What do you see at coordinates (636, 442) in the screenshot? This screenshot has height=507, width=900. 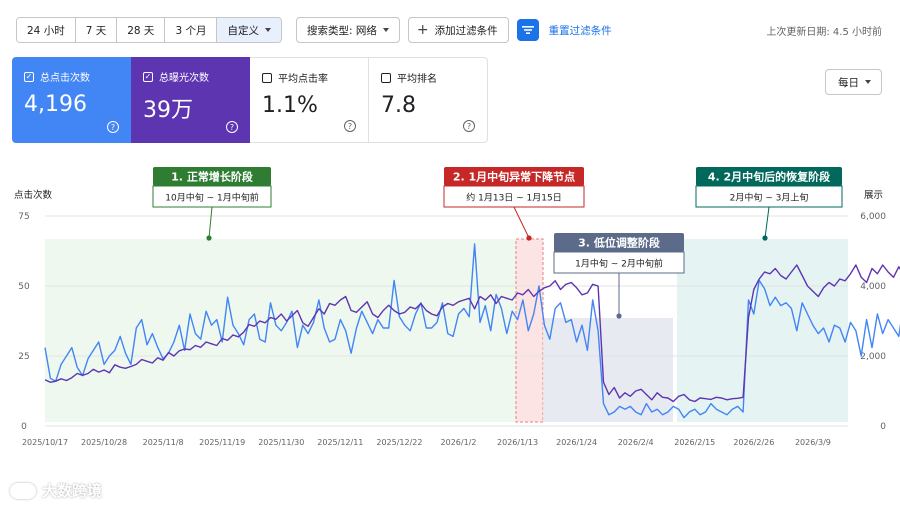 I see `x-tick-label: 2026/2/4` at bounding box center [636, 442].